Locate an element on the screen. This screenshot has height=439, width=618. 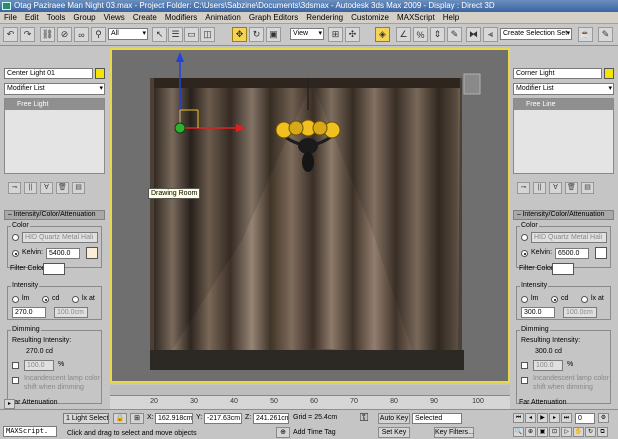
go-to-start-icon: ⏮ is located at coordinates (518, 418).